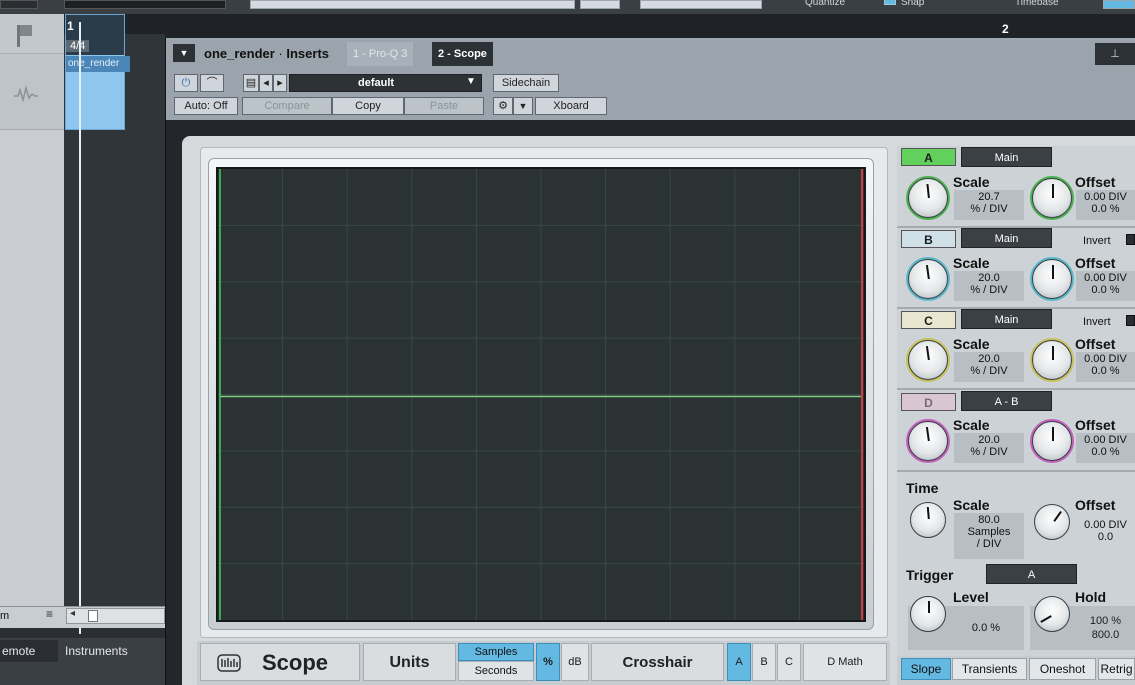 The width and height of the screenshot is (1135, 685). I want to click on value-text: 0.0, so click(1105, 537).